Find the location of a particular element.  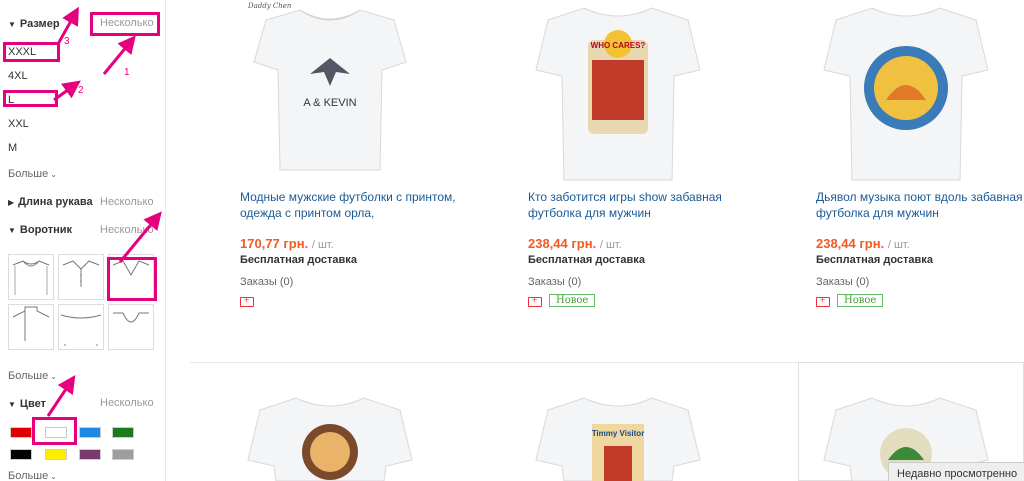

highlight-size-l is located at coordinates (30, 98).